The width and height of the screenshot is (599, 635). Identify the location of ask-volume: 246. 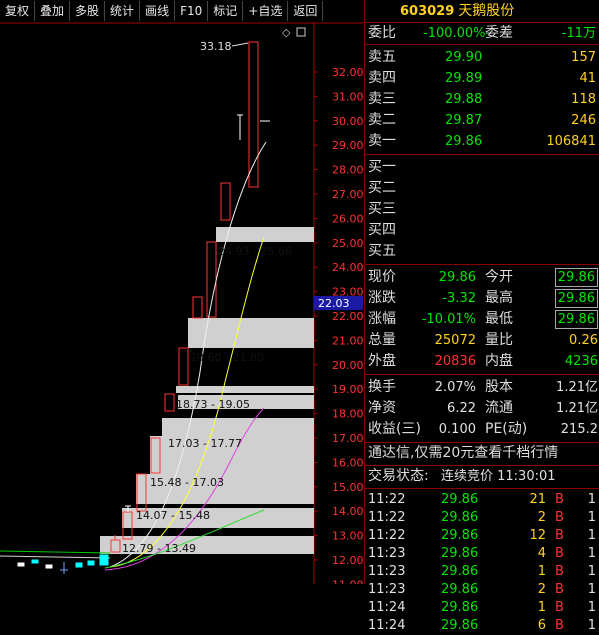
(583, 120).